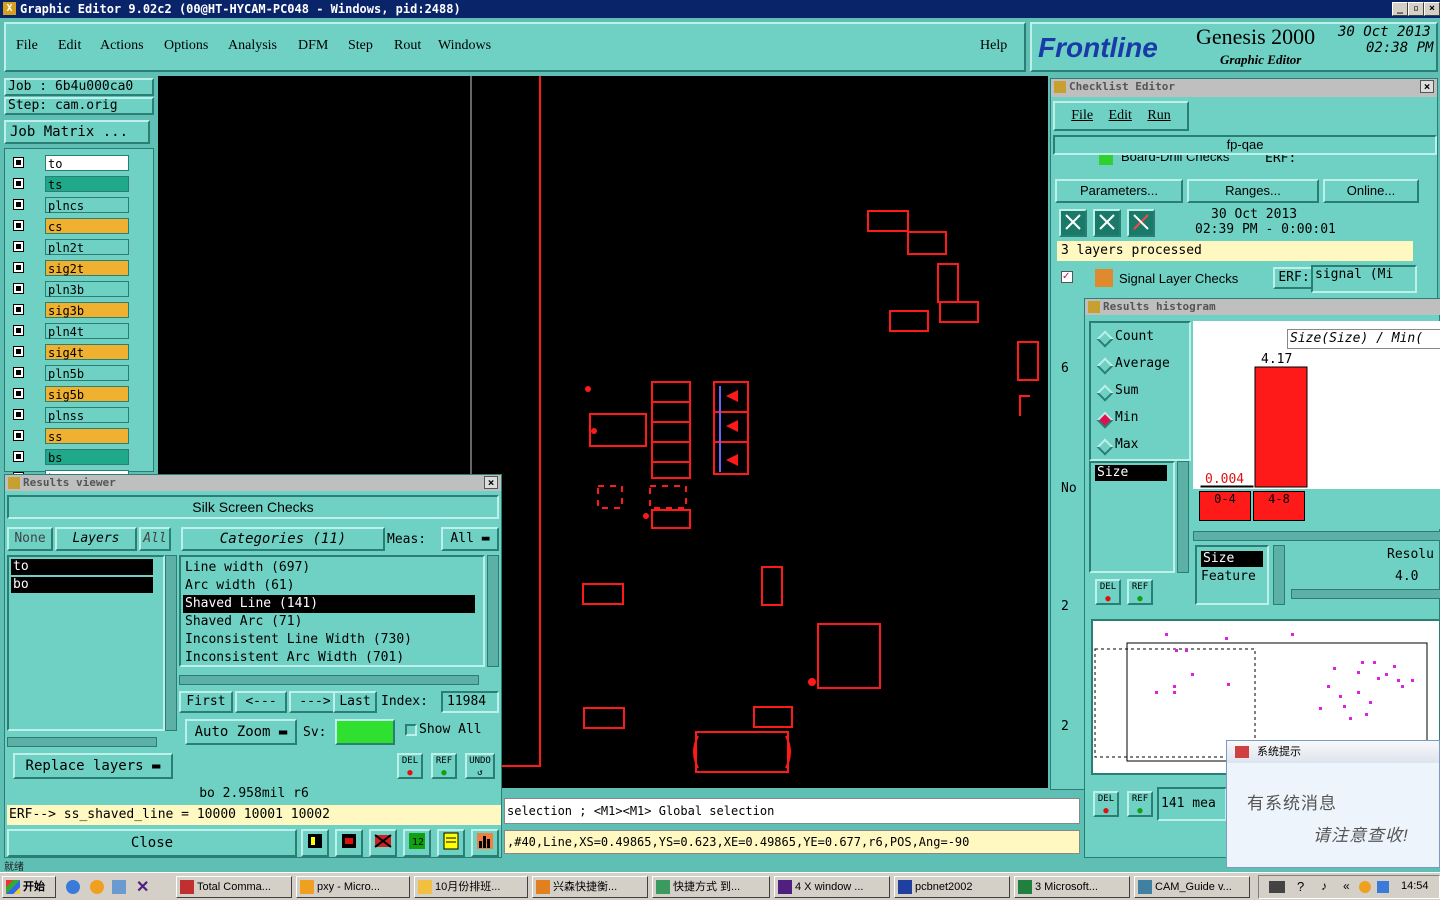 This screenshot has height=900, width=1440. Describe the element at coordinates (329, 604) in the screenshot. I see `category-item: Shaved Line (141)` at that location.